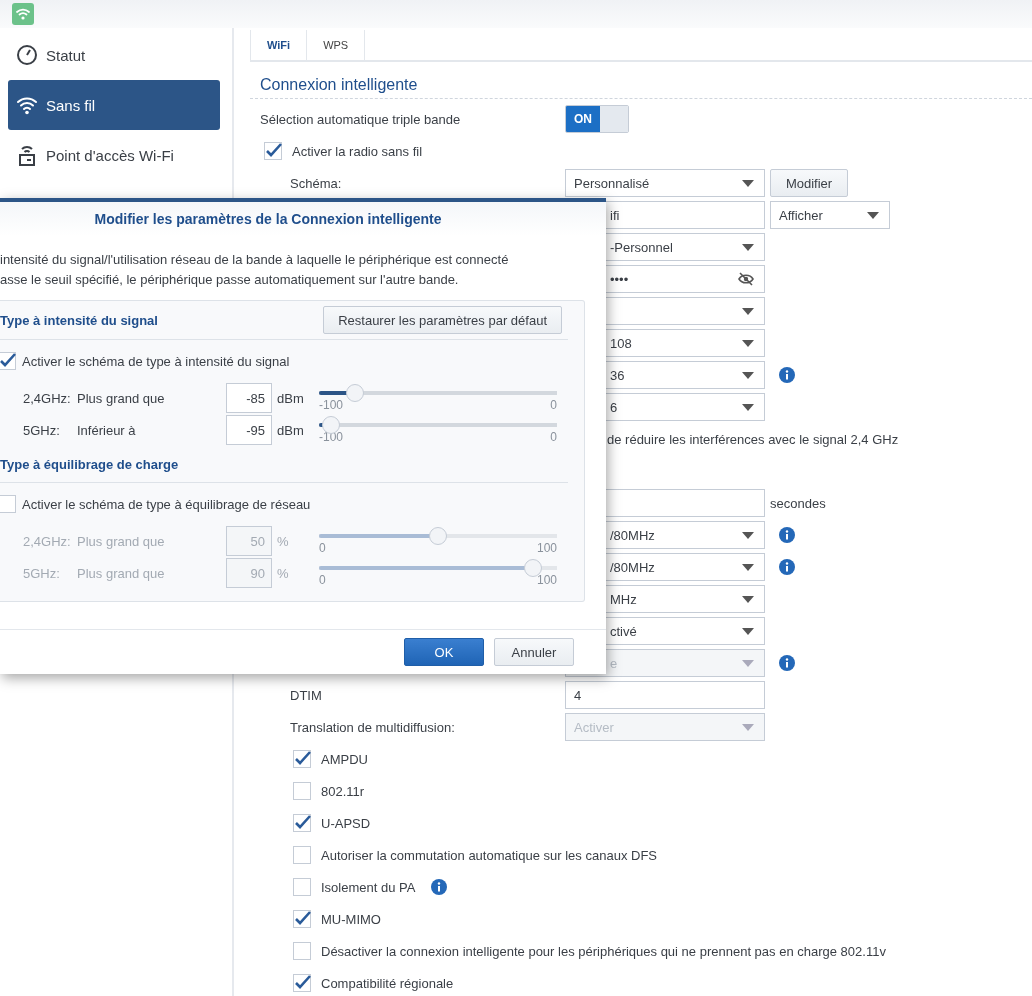 The width and height of the screenshot is (1032, 996). What do you see at coordinates (230, 280) in the screenshot?
I see `description-text: asse le seuil spécifié, le périphérique passe automatiquement sur l'autre bande.` at bounding box center [230, 280].